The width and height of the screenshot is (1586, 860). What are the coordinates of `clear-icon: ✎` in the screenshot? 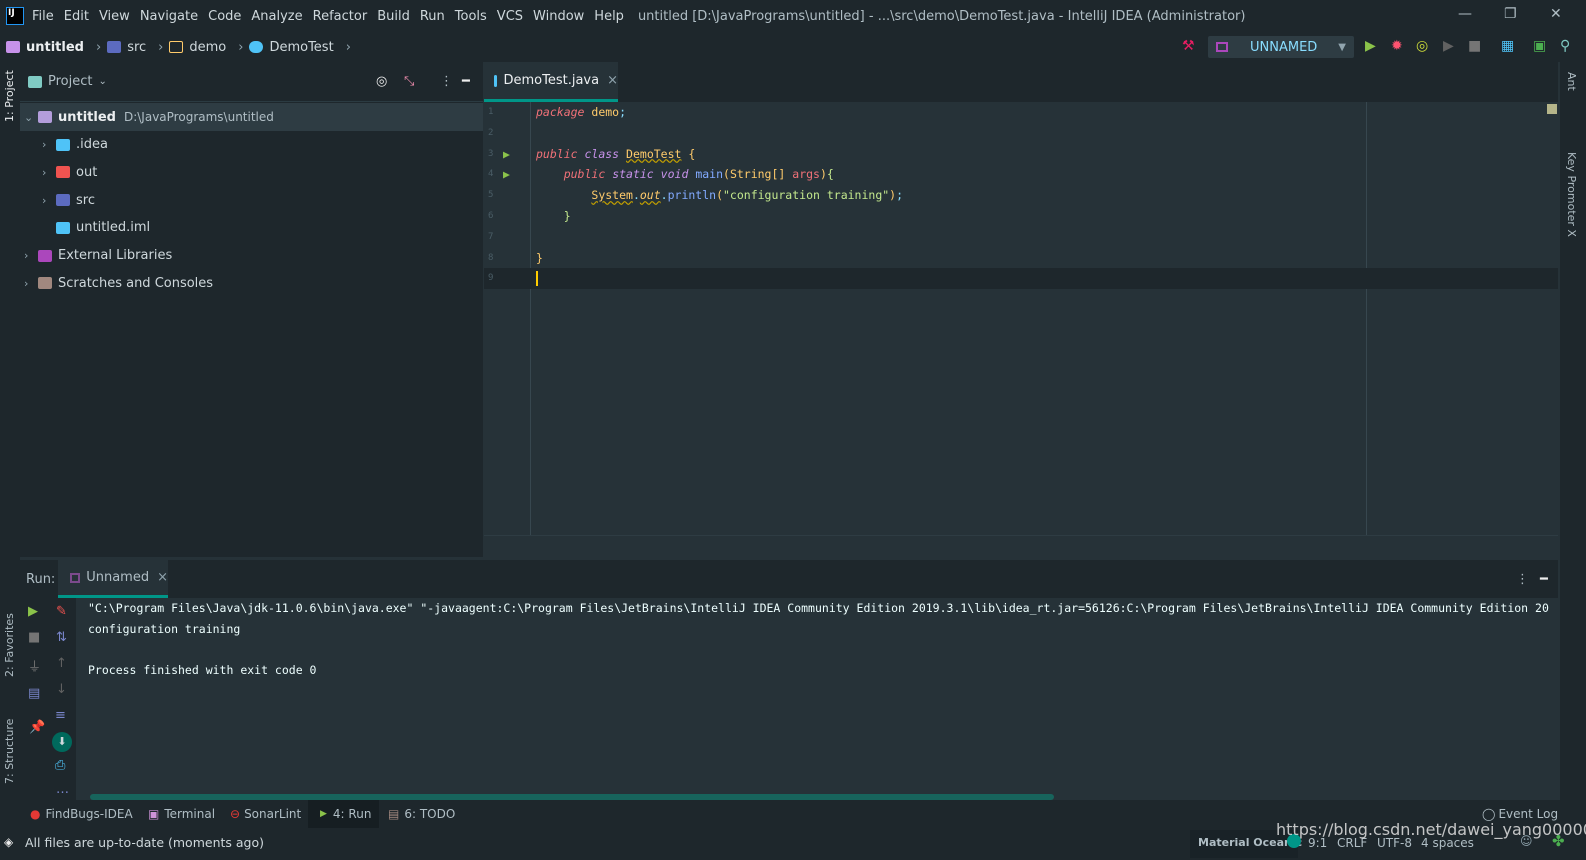 It's located at (61, 611).